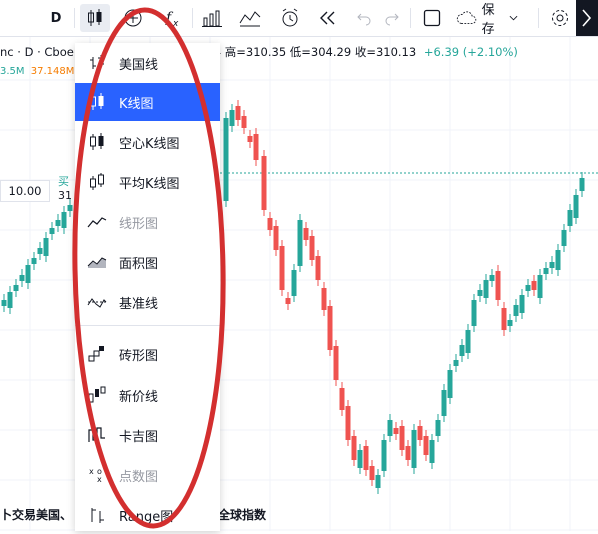 The height and width of the screenshot is (534, 598). I want to click on layout-button, so click(432, 18).